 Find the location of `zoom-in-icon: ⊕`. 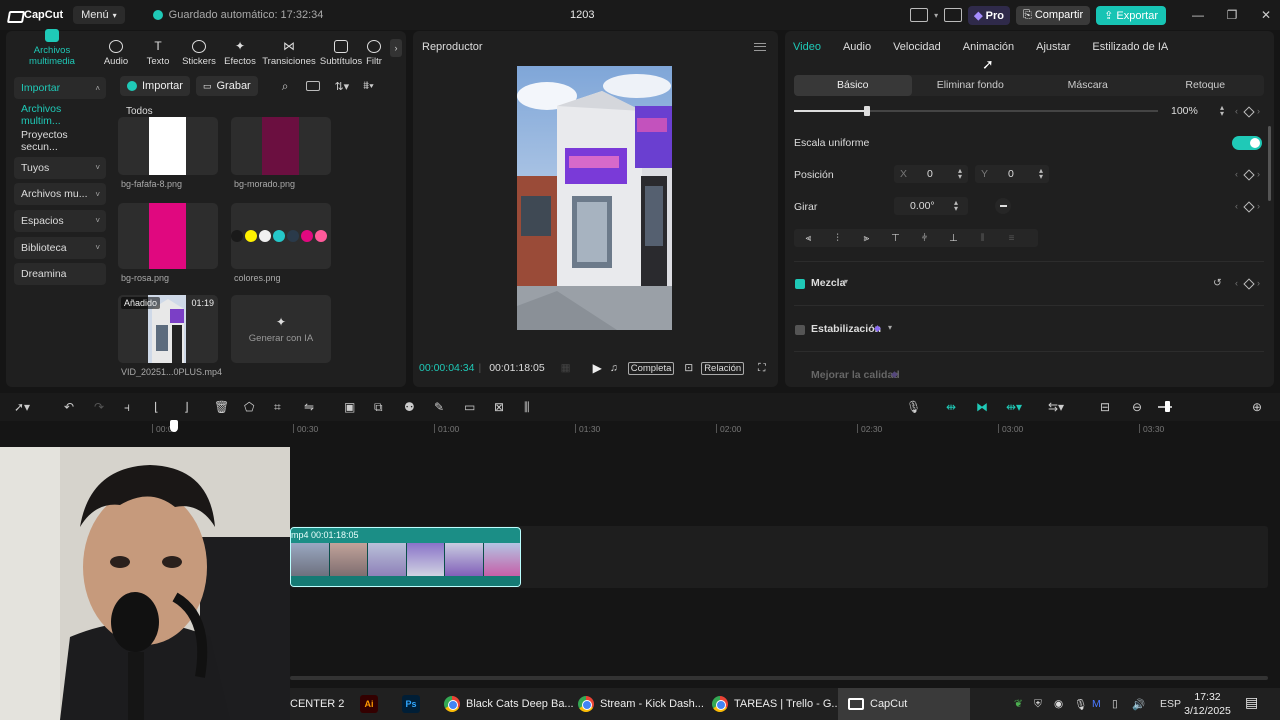

zoom-in-icon: ⊕ is located at coordinates (1257, 407).